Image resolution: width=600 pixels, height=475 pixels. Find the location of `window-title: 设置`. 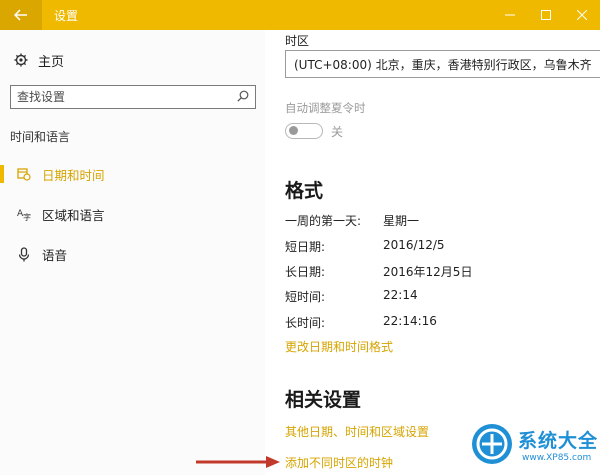

window-title: 设置 is located at coordinates (66, 16).